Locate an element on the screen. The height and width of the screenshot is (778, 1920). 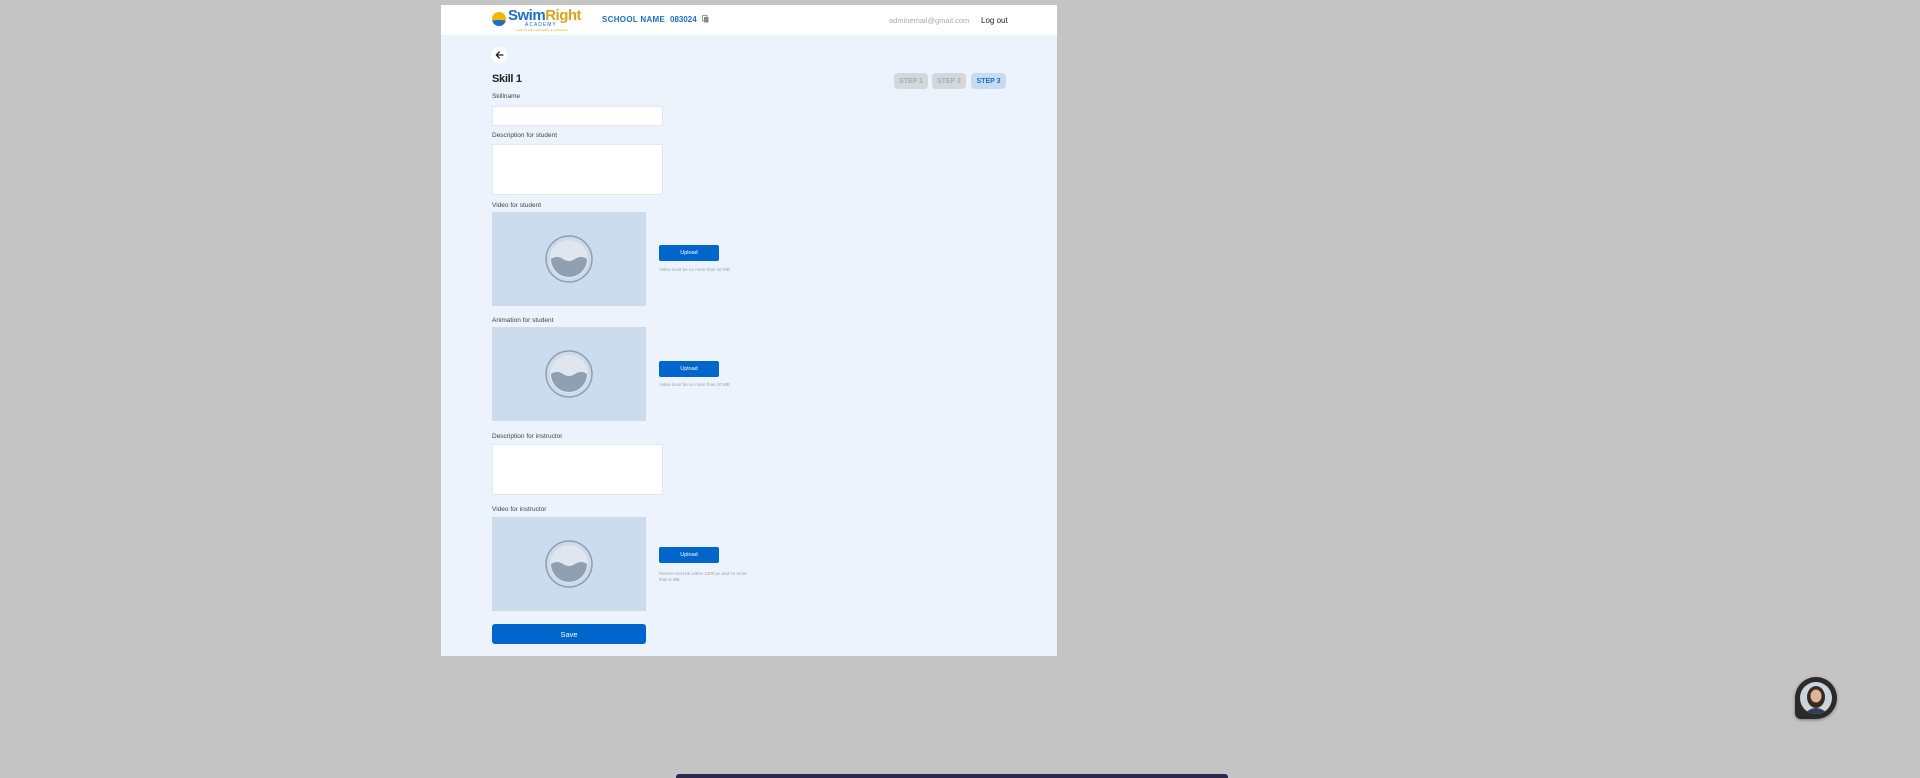
upload-video-student-button: Upload is located at coordinates (689, 253).